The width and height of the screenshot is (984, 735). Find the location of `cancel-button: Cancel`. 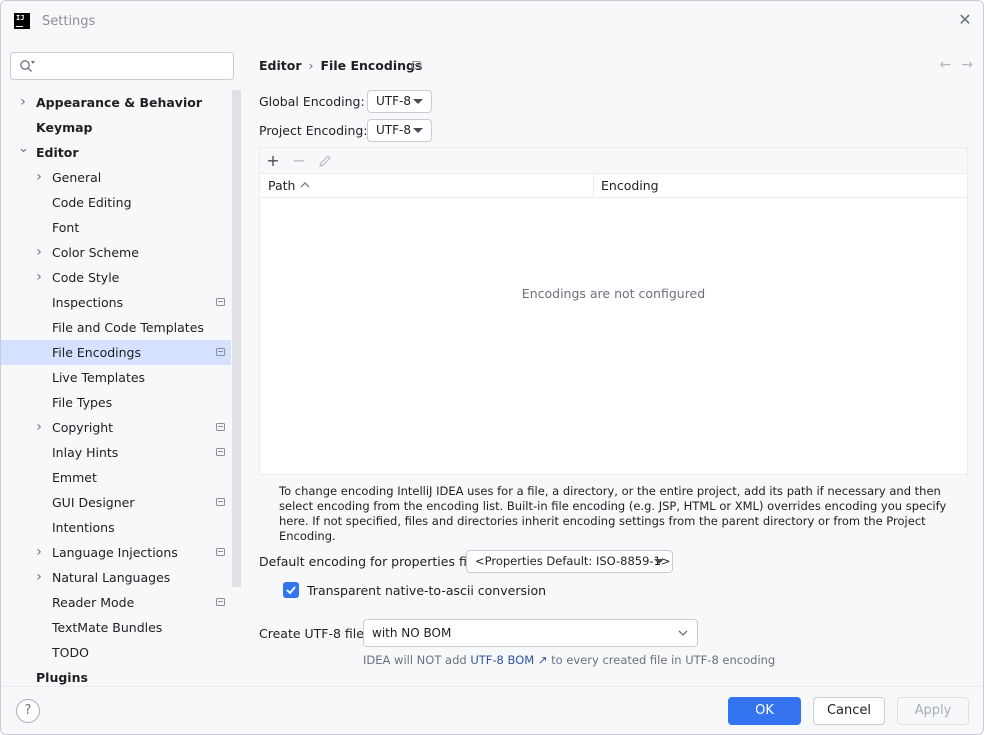

cancel-button: Cancel is located at coordinates (849, 711).